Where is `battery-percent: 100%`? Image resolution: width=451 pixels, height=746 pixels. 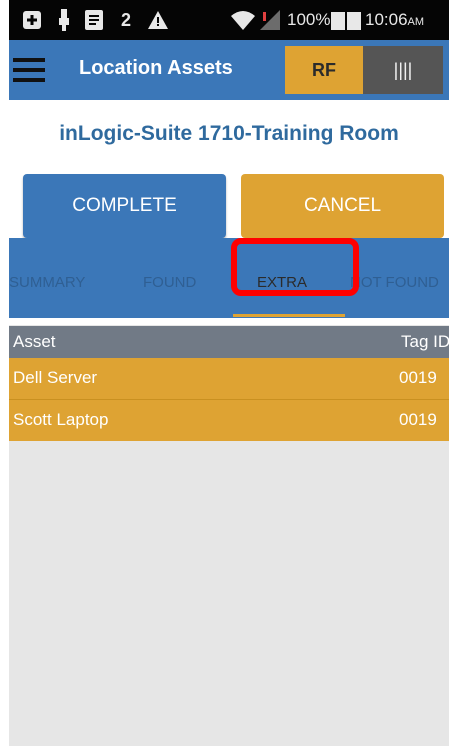 battery-percent: 100% is located at coordinates (309, 19).